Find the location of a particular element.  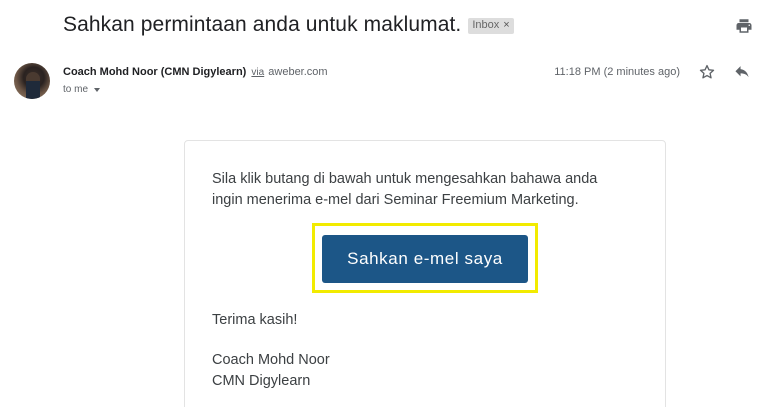

avatar is located at coordinates (32, 81).